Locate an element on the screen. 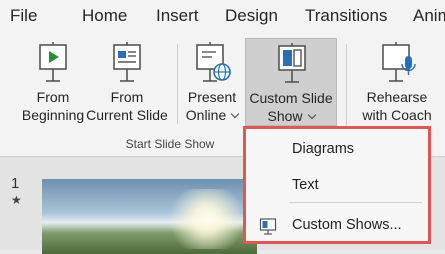  present-online-icon is located at coordinates (213, 62).